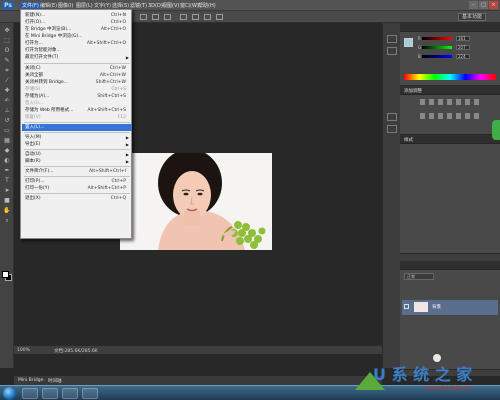  What do you see at coordinates (7, 201) in the screenshot?
I see `shape-tool-icon: ■` at bounding box center [7, 201].